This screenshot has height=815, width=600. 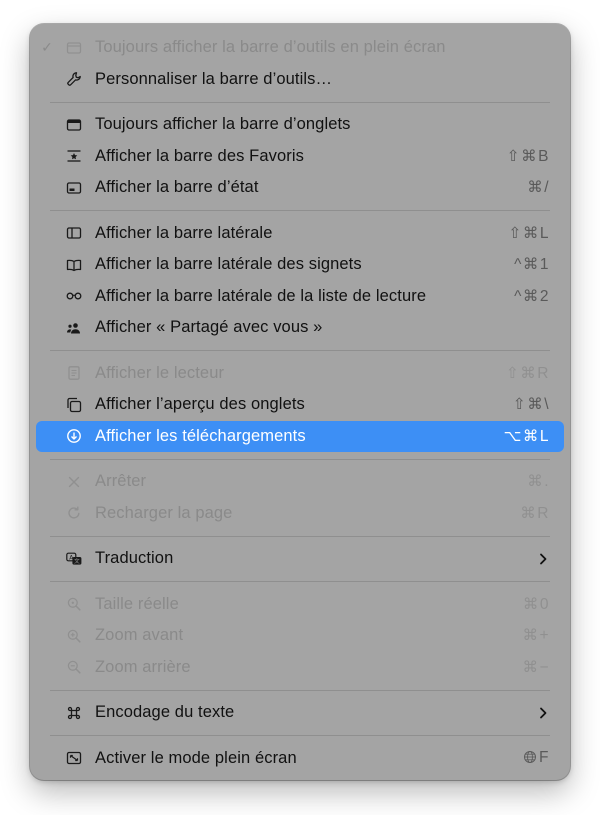 I want to click on menu-item-translation: A文 Traduction, so click(x=300, y=559).